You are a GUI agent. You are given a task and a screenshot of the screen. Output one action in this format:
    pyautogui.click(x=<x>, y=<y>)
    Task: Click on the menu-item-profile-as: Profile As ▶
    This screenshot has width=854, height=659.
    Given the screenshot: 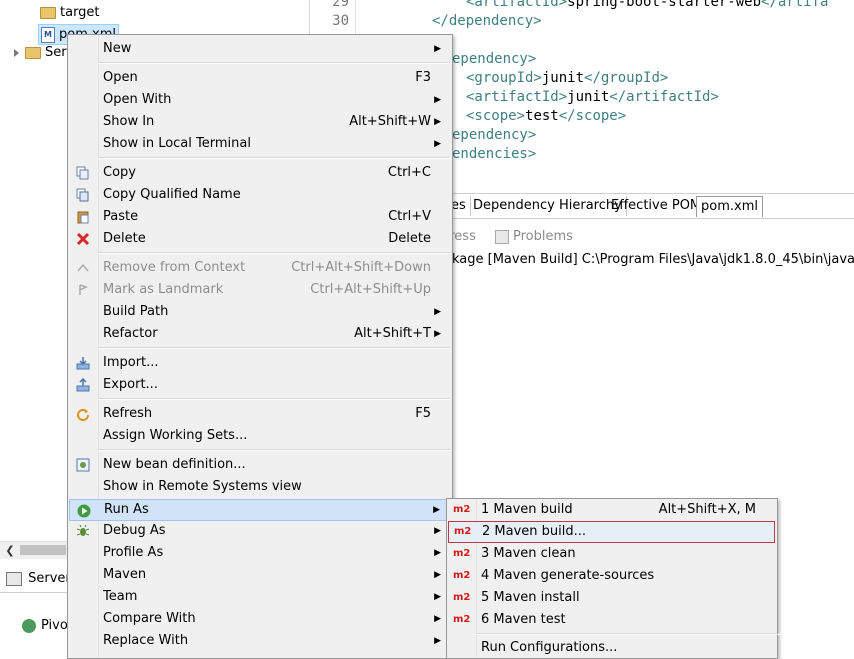 What is the action you would take?
    pyautogui.click(x=260, y=553)
    